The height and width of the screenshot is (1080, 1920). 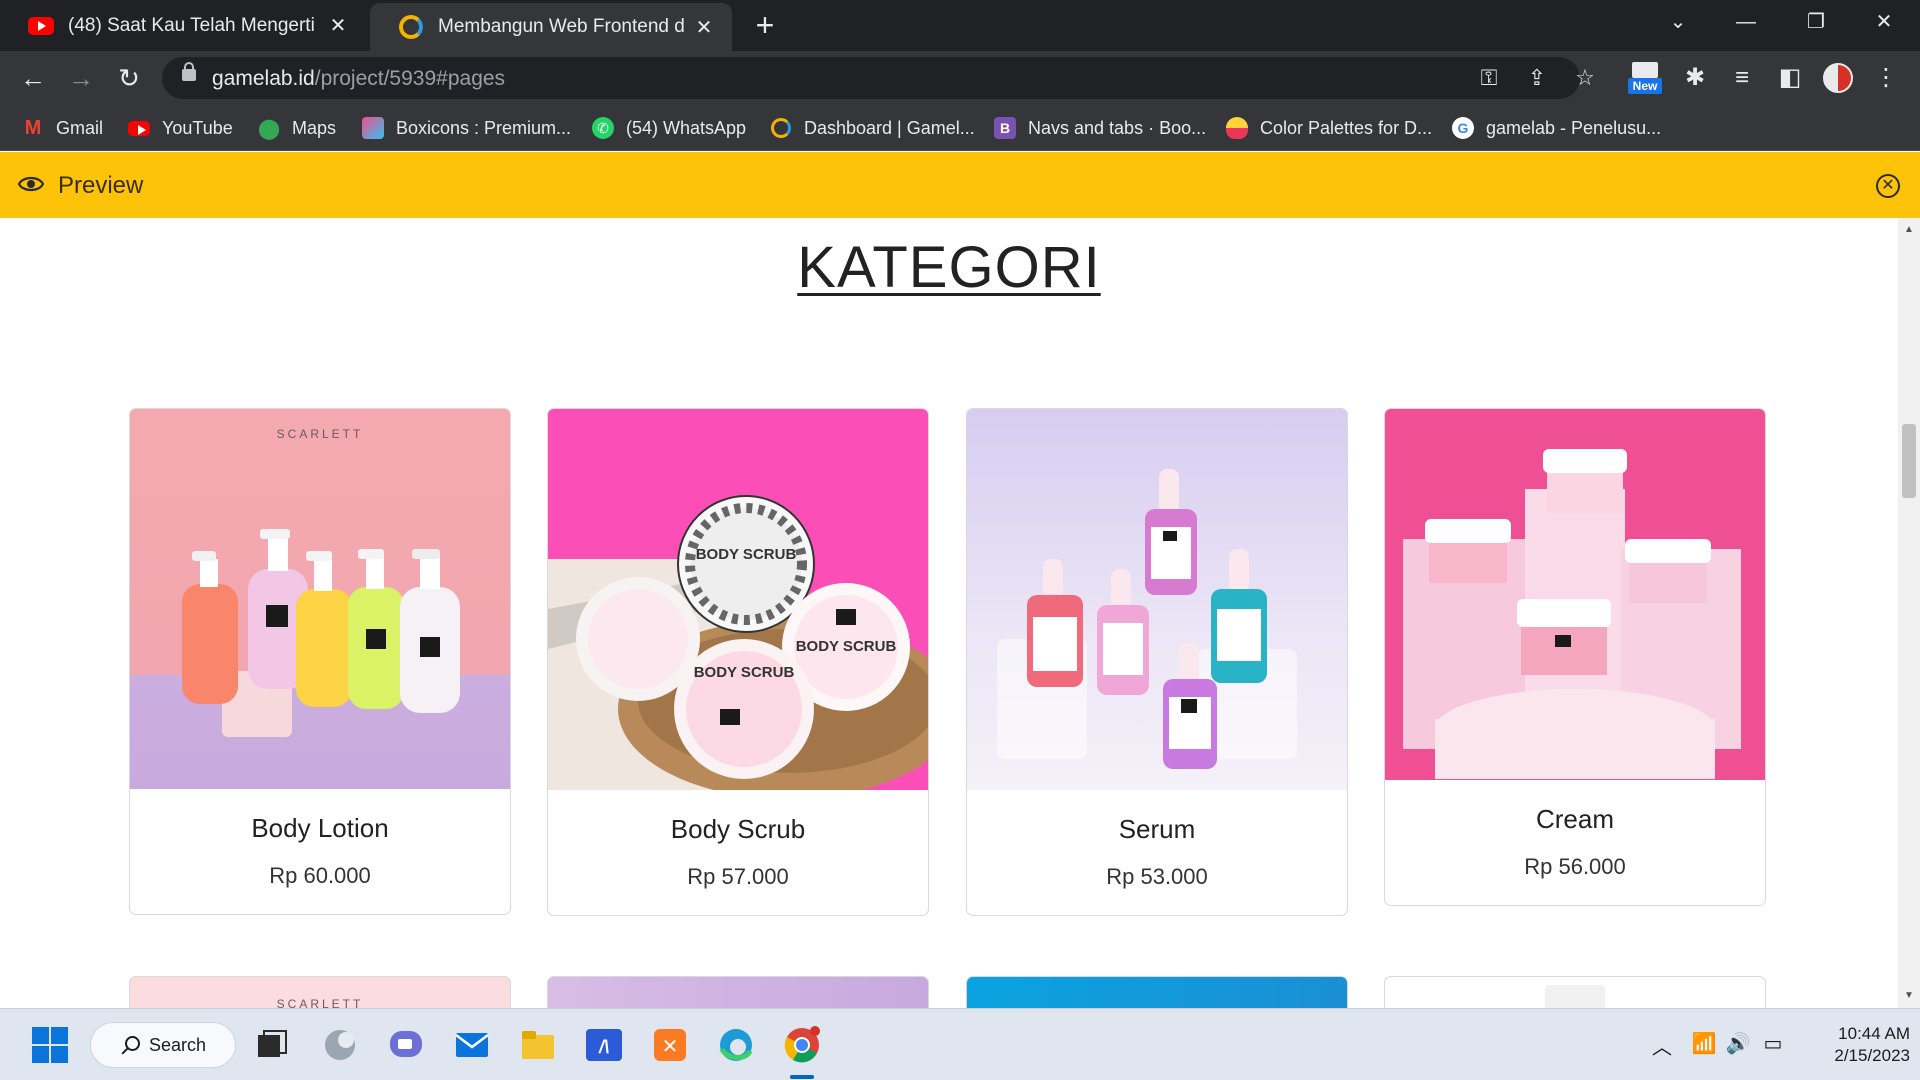 What do you see at coordinates (802, 1045) in the screenshot?
I see `chrome-icon` at bounding box center [802, 1045].